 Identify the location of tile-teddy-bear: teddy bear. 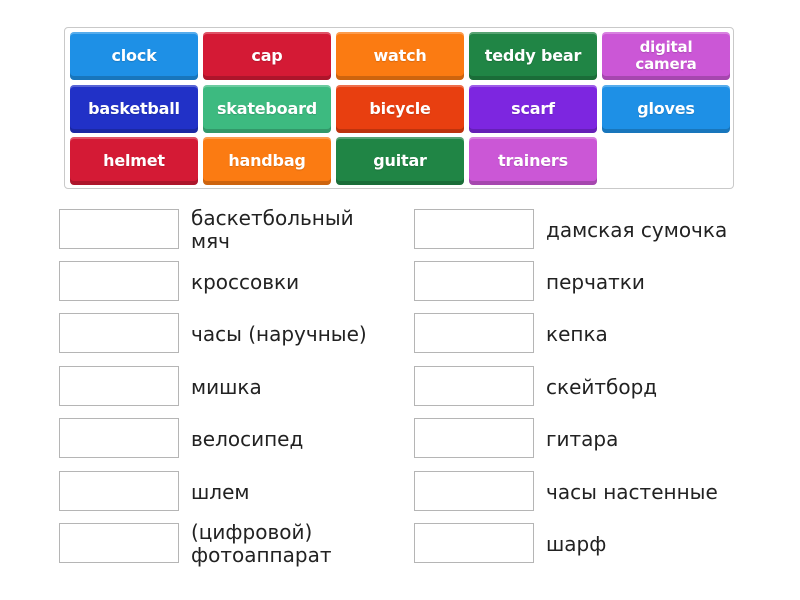
(533, 56).